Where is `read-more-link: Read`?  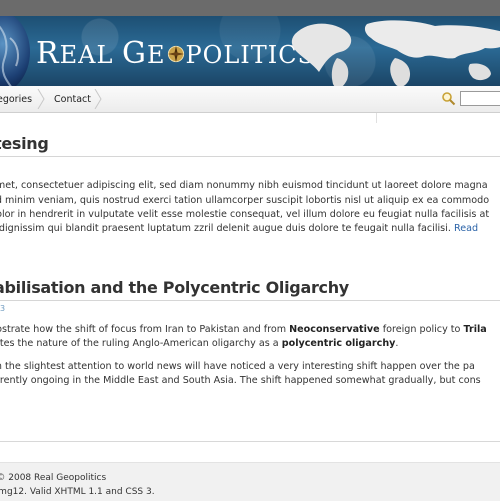 read-more-link: Read is located at coordinates (466, 228).